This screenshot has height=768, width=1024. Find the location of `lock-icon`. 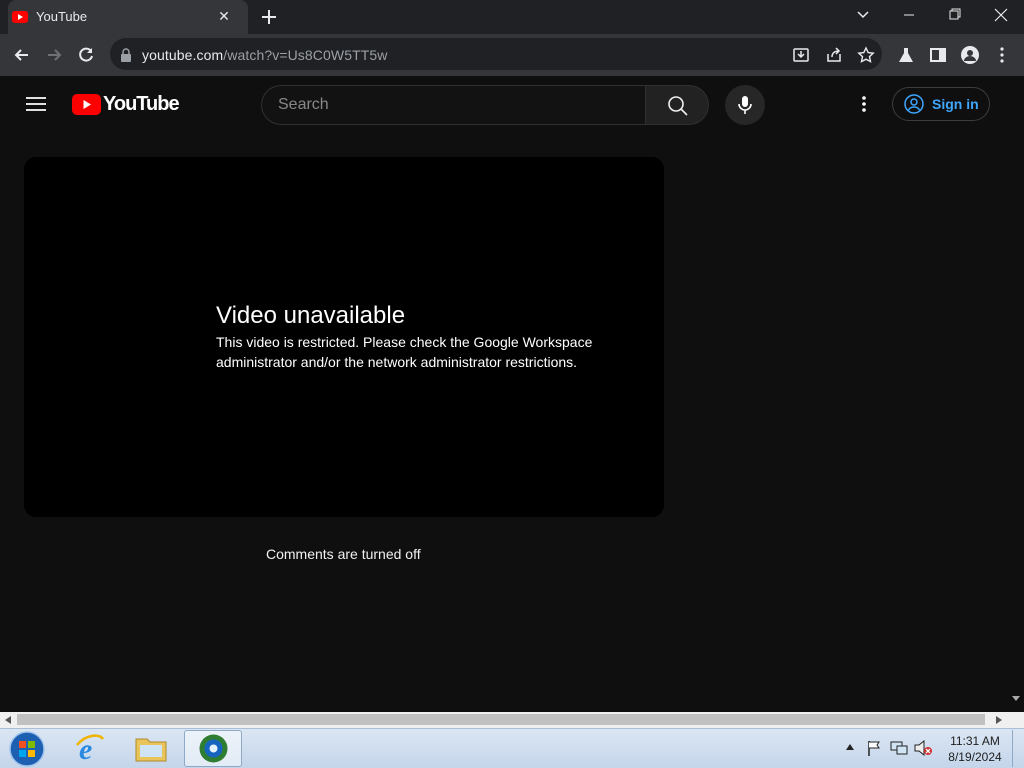

lock-icon is located at coordinates (126, 55).